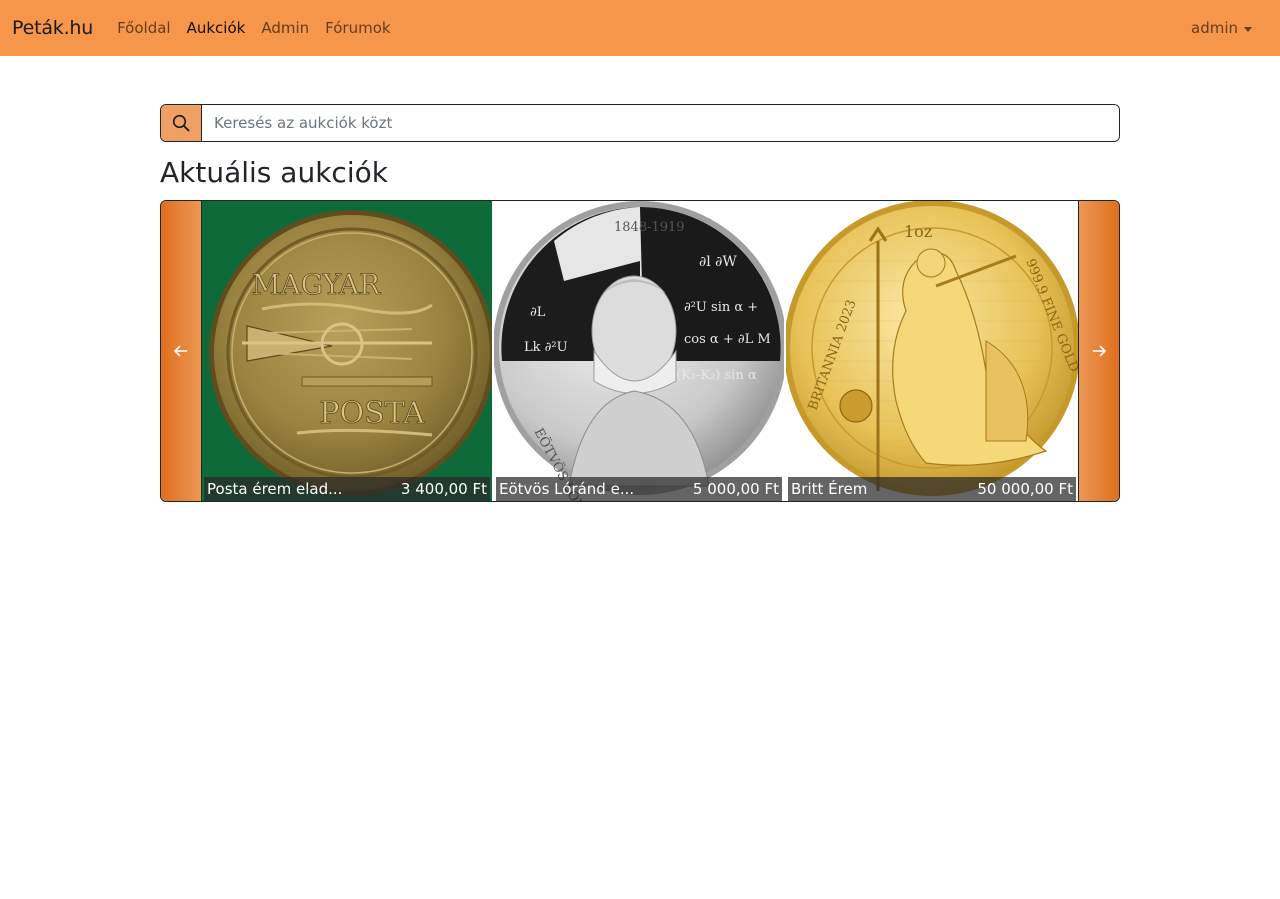 This screenshot has height=899, width=1280. What do you see at coordinates (357, 28) in the screenshot?
I see `nav-link-forums: Fórumok` at bounding box center [357, 28].